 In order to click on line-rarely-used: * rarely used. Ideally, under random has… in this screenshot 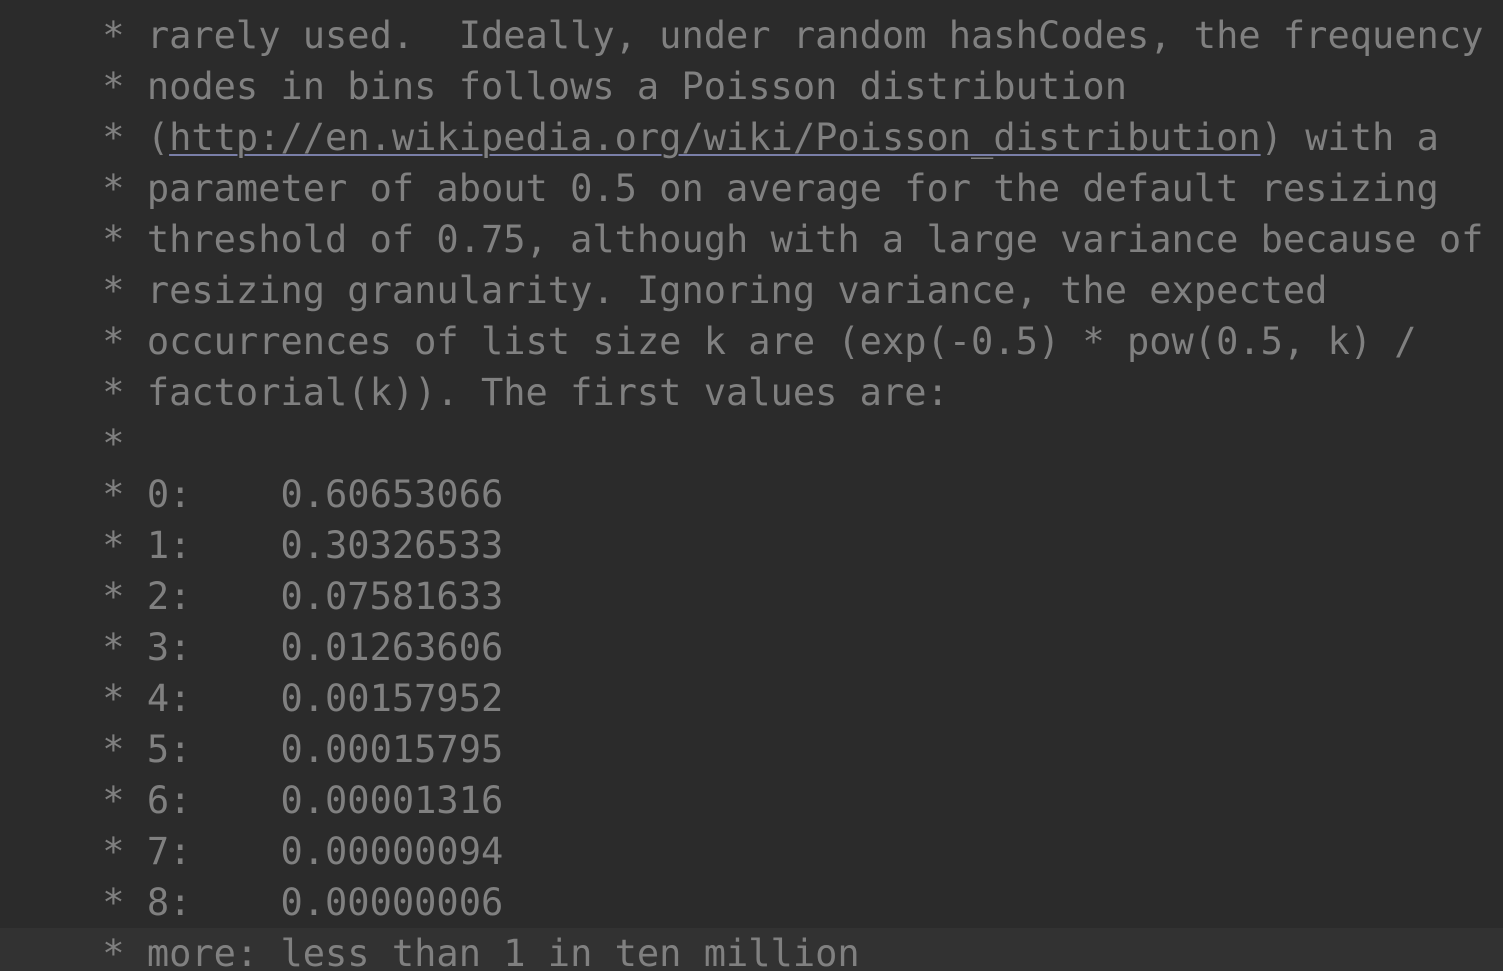, I will do `click(751, 35)`.